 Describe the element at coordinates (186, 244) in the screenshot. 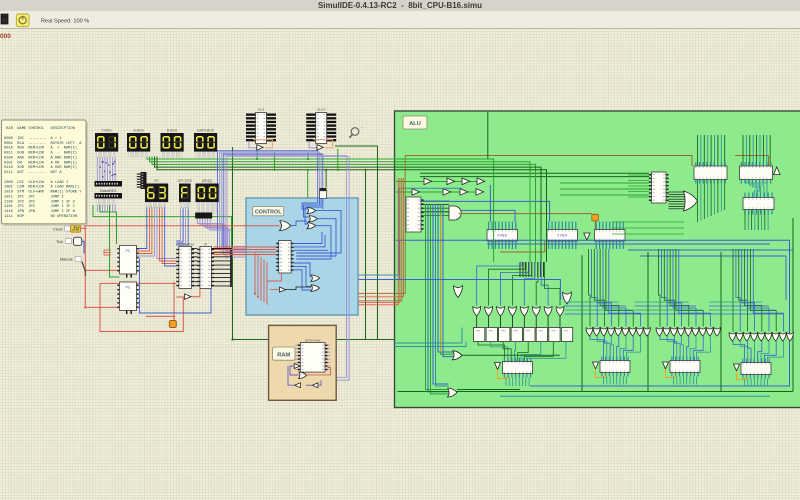

I see `svg-text: PROG-MEM` at that location.